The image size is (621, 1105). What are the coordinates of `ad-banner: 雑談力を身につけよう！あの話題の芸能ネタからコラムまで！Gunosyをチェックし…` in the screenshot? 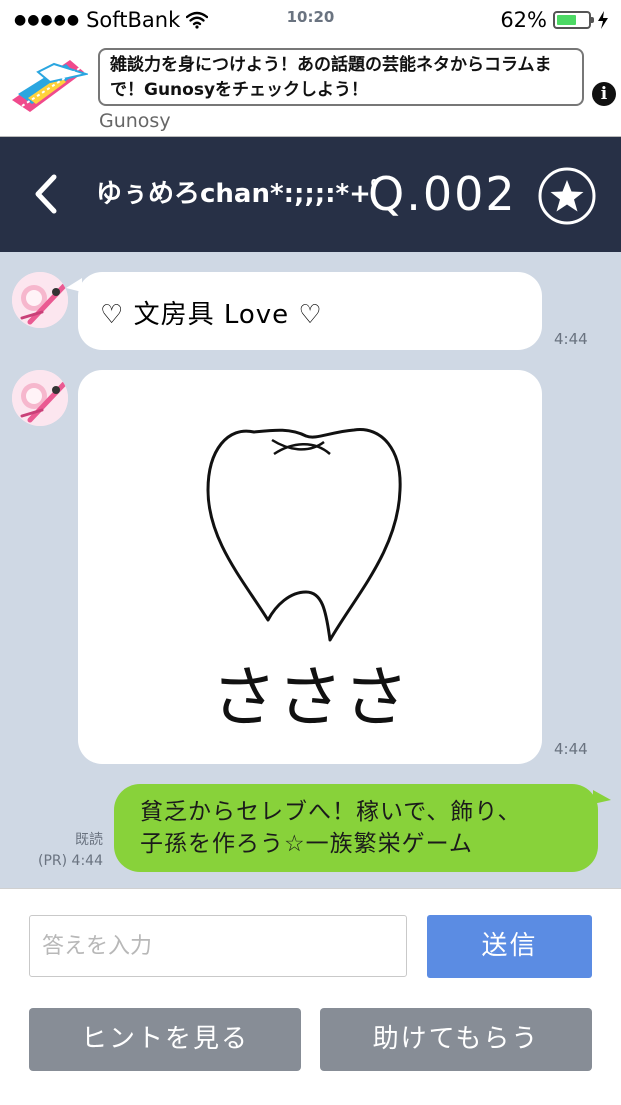 It's located at (310, 88).